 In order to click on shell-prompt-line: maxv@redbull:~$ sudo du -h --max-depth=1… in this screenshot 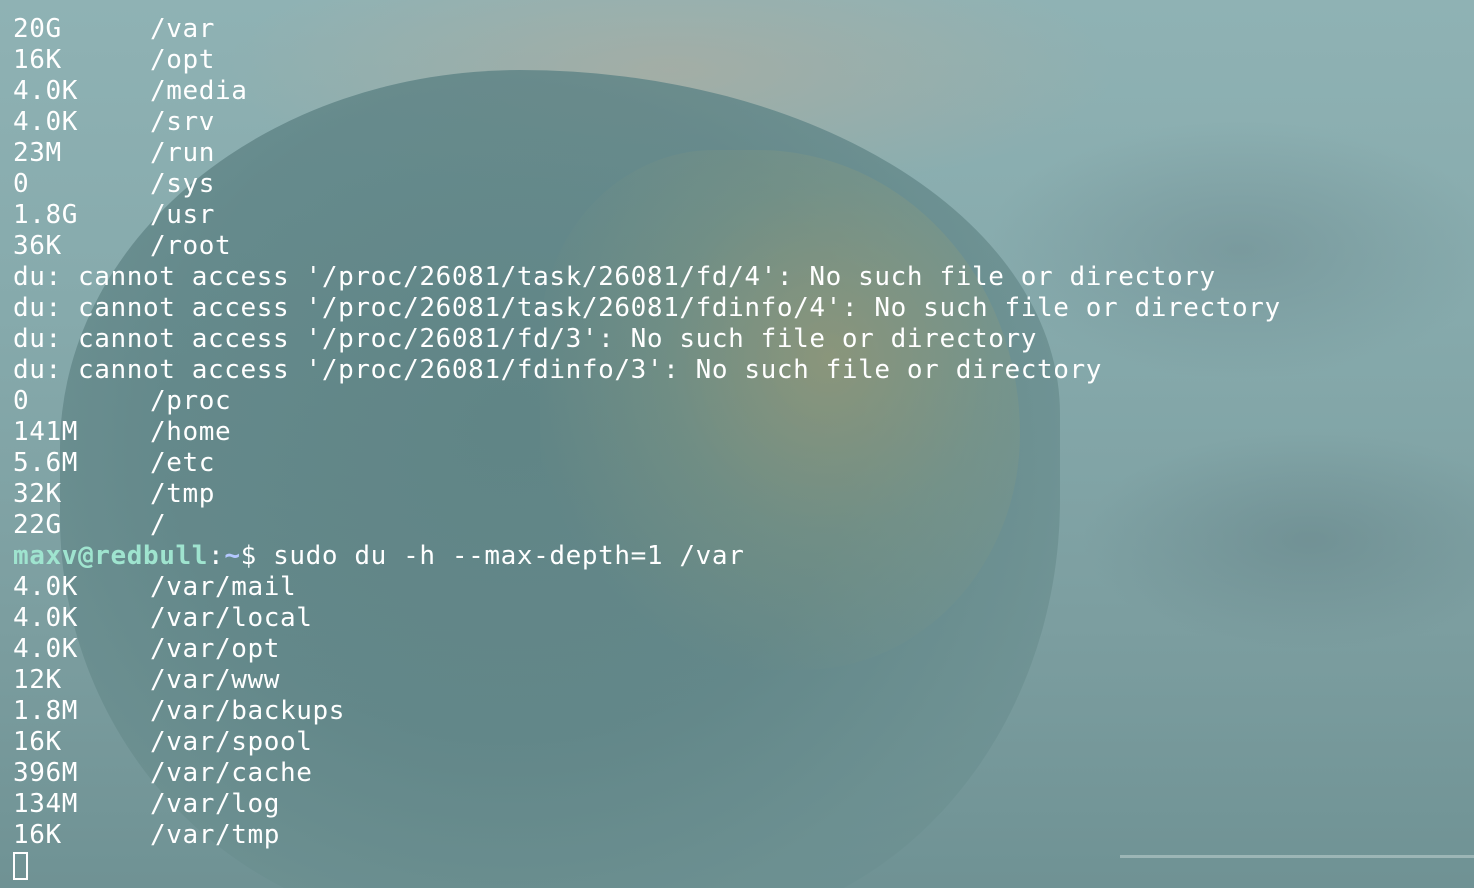, I will do `click(743, 556)`.